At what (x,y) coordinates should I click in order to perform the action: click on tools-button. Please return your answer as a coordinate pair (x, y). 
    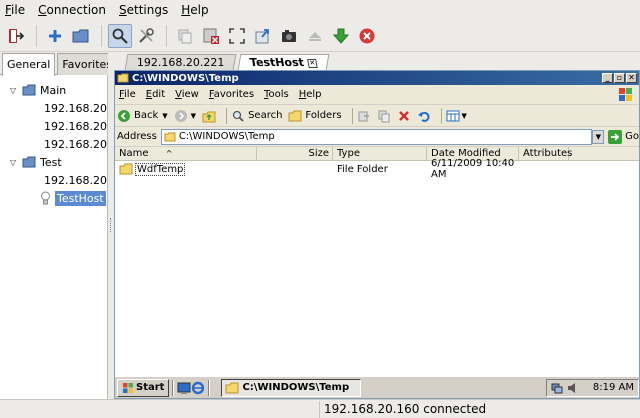
    Looking at the image, I should click on (146, 36).